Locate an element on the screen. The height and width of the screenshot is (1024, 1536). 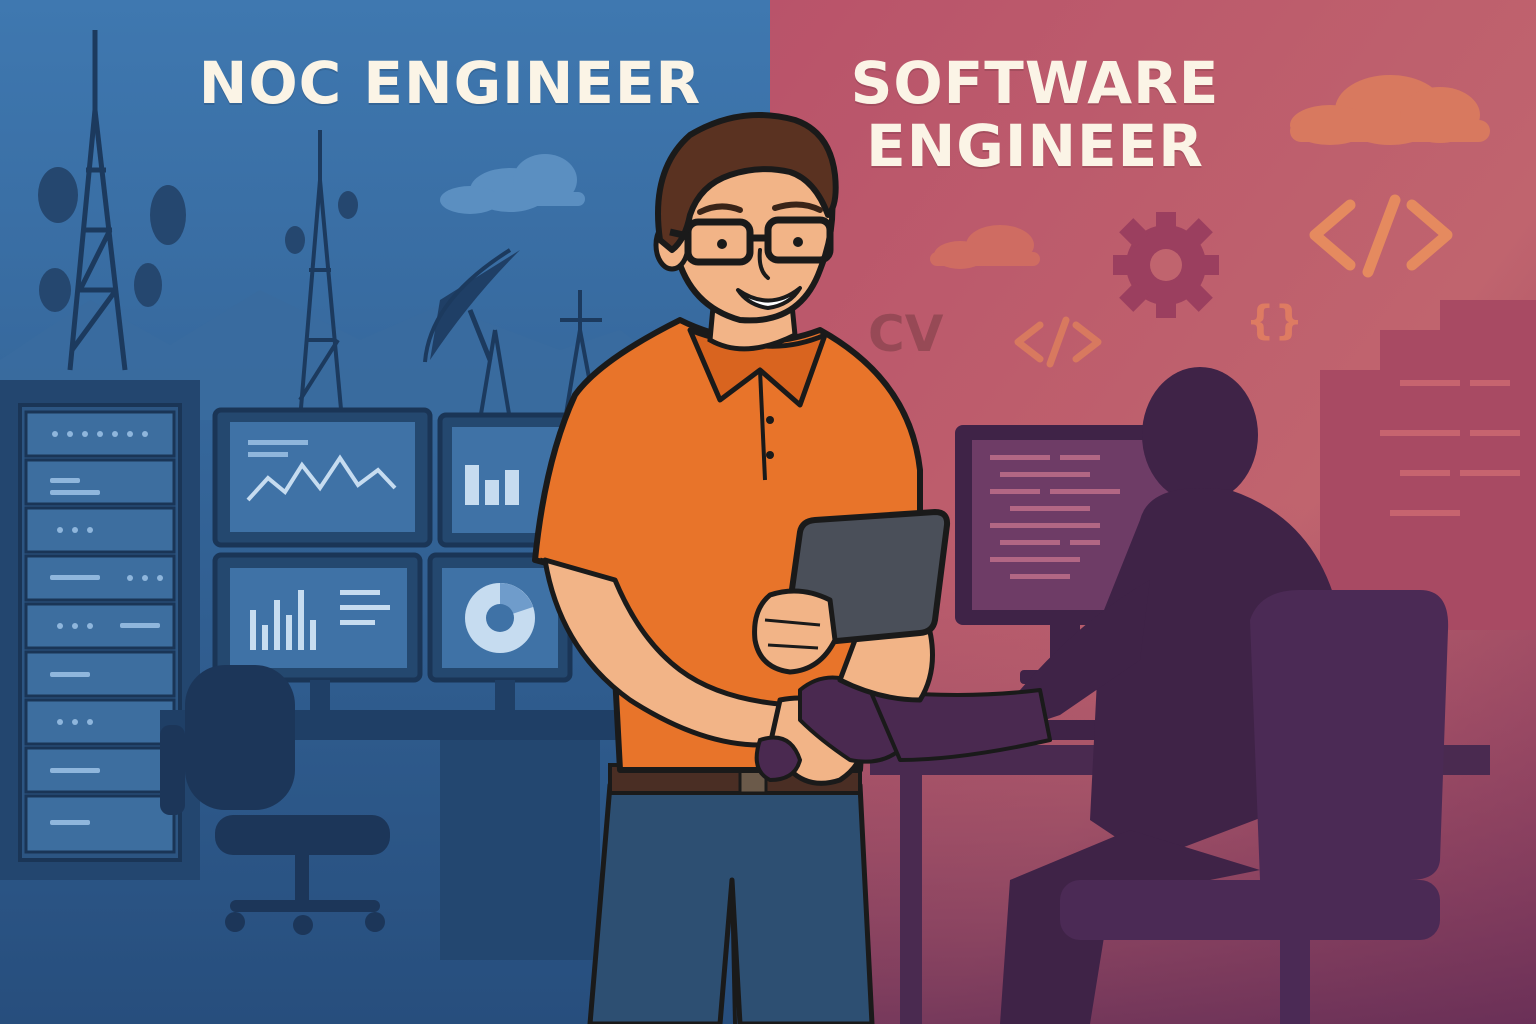
braces-text: {} is located at coordinates (1274, 321).